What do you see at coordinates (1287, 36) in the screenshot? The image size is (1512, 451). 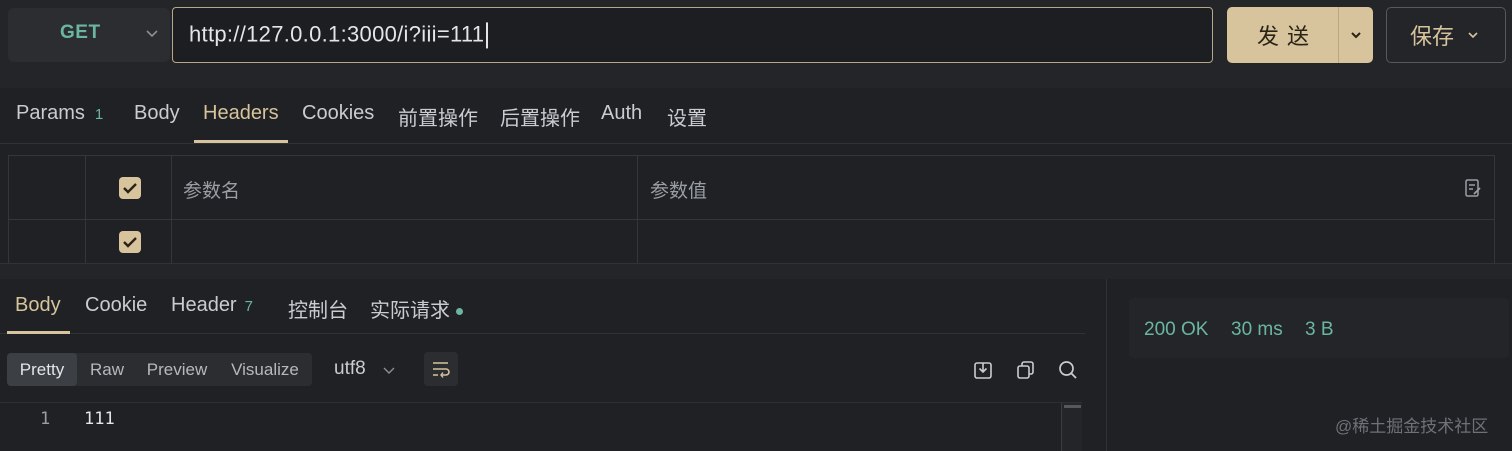 I see `send-label: 发送` at bounding box center [1287, 36].